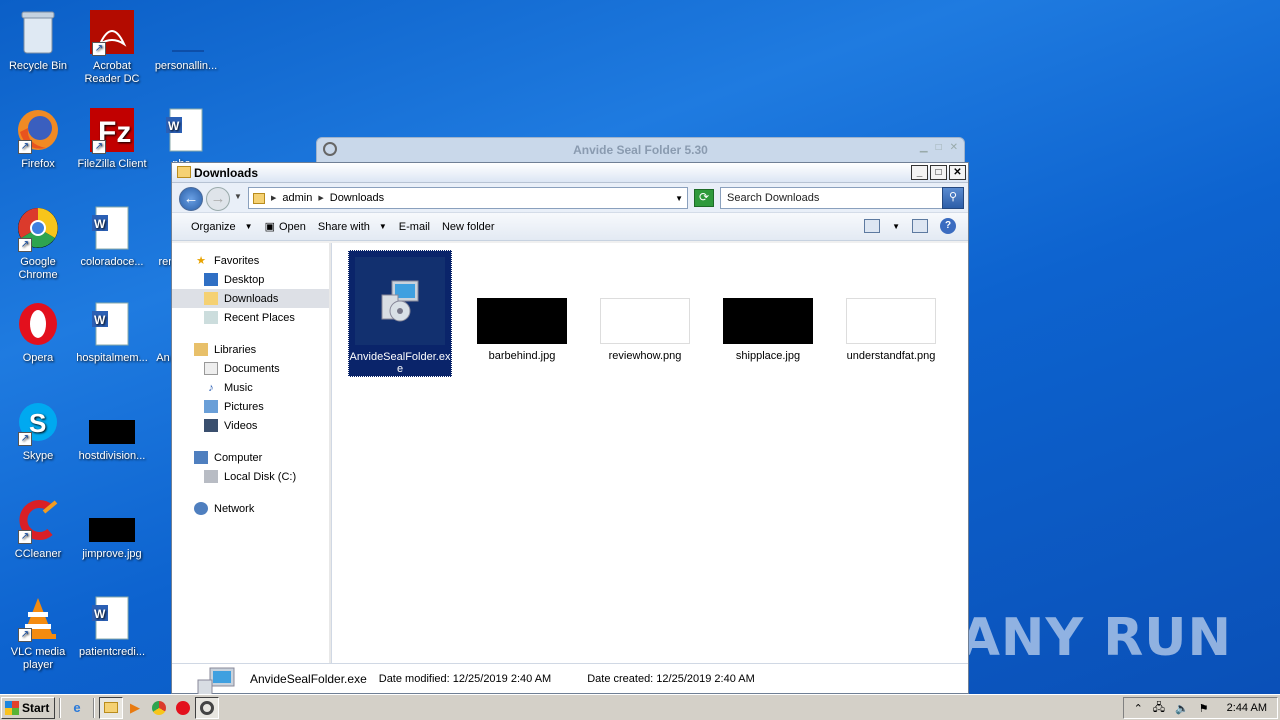  Describe the element at coordinates (285, 226) in the screenshot. I see `open-button: ▣ Open` at that location.